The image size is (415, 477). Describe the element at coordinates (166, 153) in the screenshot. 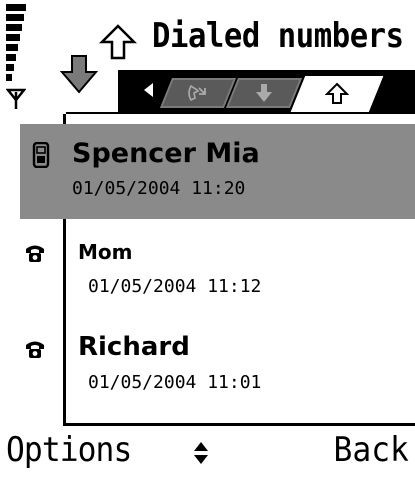

I see `contact-name: Spencer Mia` at that location.